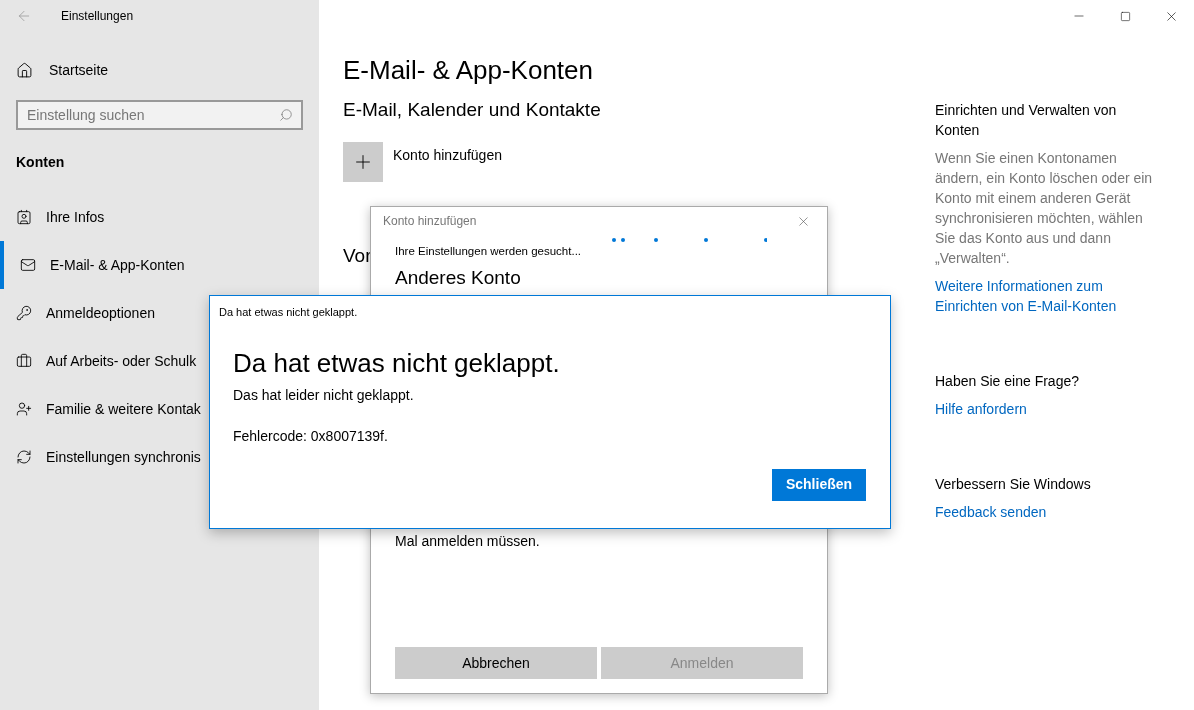 The width and height of the screenshot is (1194, 710). What do you see at coordinates (24, 70) in the screenshot?
I see `home-icon` at bounding box center [24, 70].